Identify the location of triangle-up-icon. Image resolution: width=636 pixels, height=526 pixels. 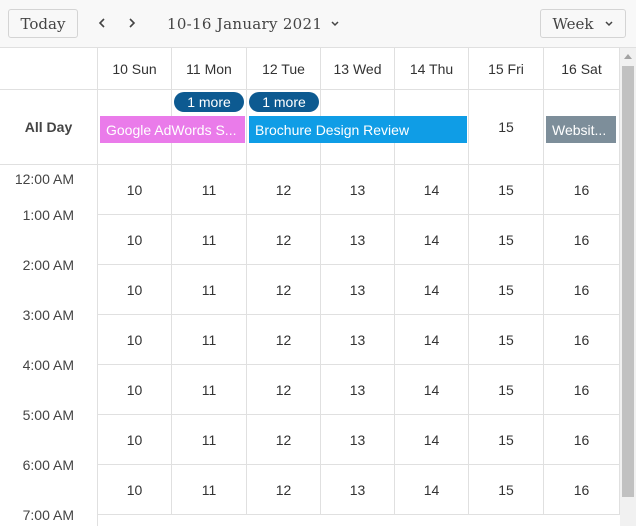
(628, 56).